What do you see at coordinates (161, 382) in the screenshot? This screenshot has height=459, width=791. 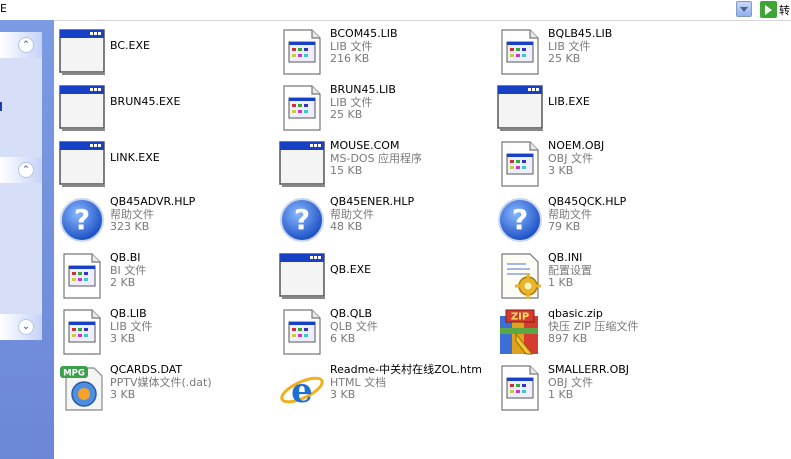 I see `file-type: PPTV媒体文件(.dat)` at bounding box center [161, 382].